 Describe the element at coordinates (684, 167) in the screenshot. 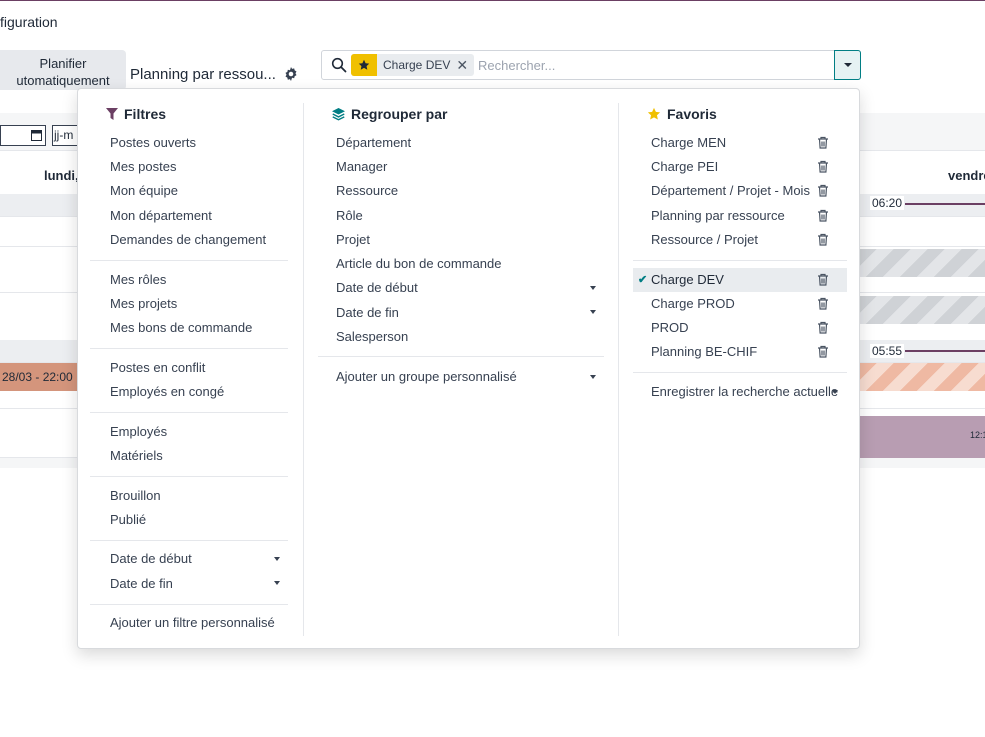

I see `favorite-item: Charge PEI` at that location.